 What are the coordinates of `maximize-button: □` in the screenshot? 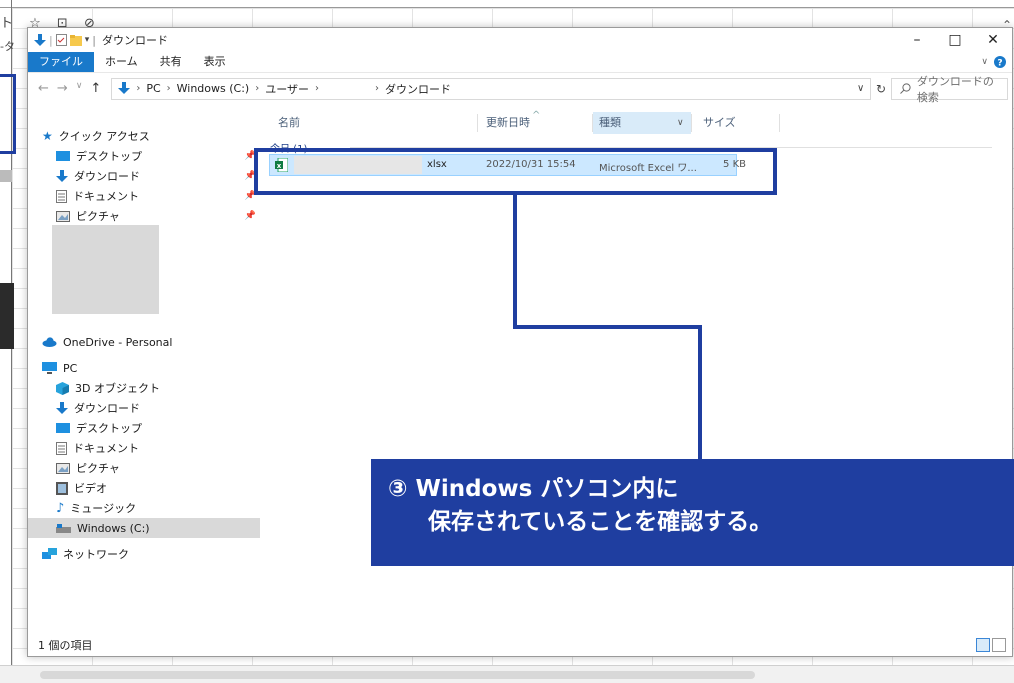 It's located at (955, 40).